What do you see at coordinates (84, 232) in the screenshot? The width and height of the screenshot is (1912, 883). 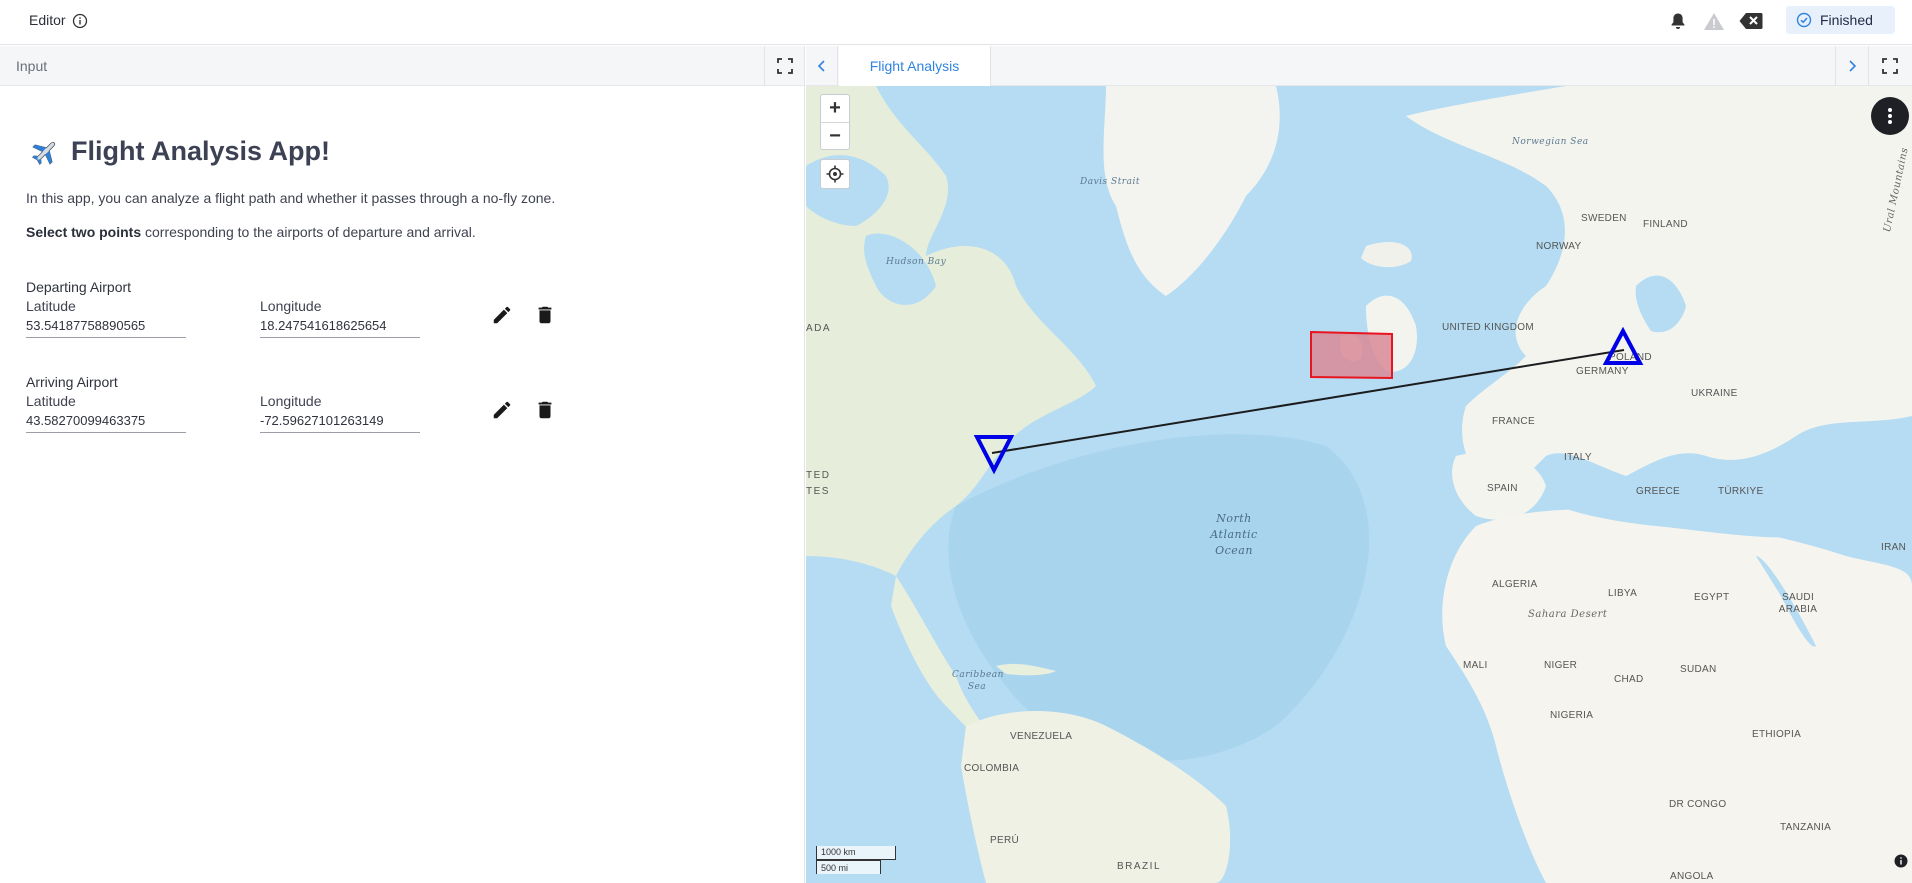 I see `instruction-bold: Select two points` at bounding box center [84, 232].